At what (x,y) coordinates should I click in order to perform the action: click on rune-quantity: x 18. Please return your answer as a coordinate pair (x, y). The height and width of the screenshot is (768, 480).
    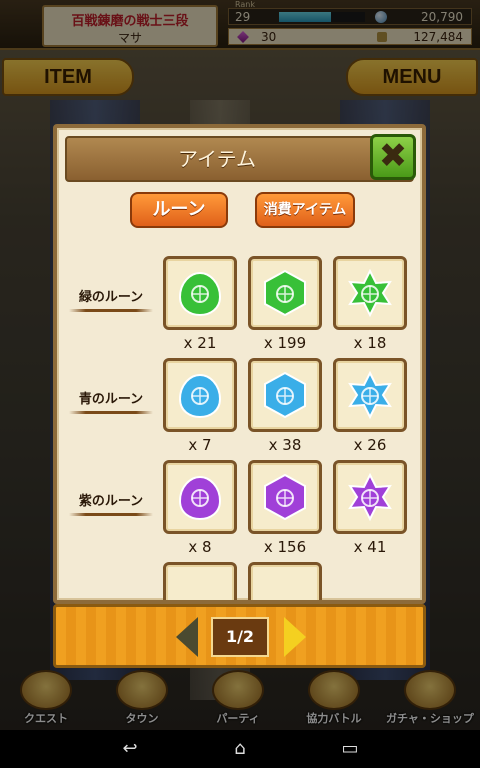
    Looking at the image, I should click on (370, 343).